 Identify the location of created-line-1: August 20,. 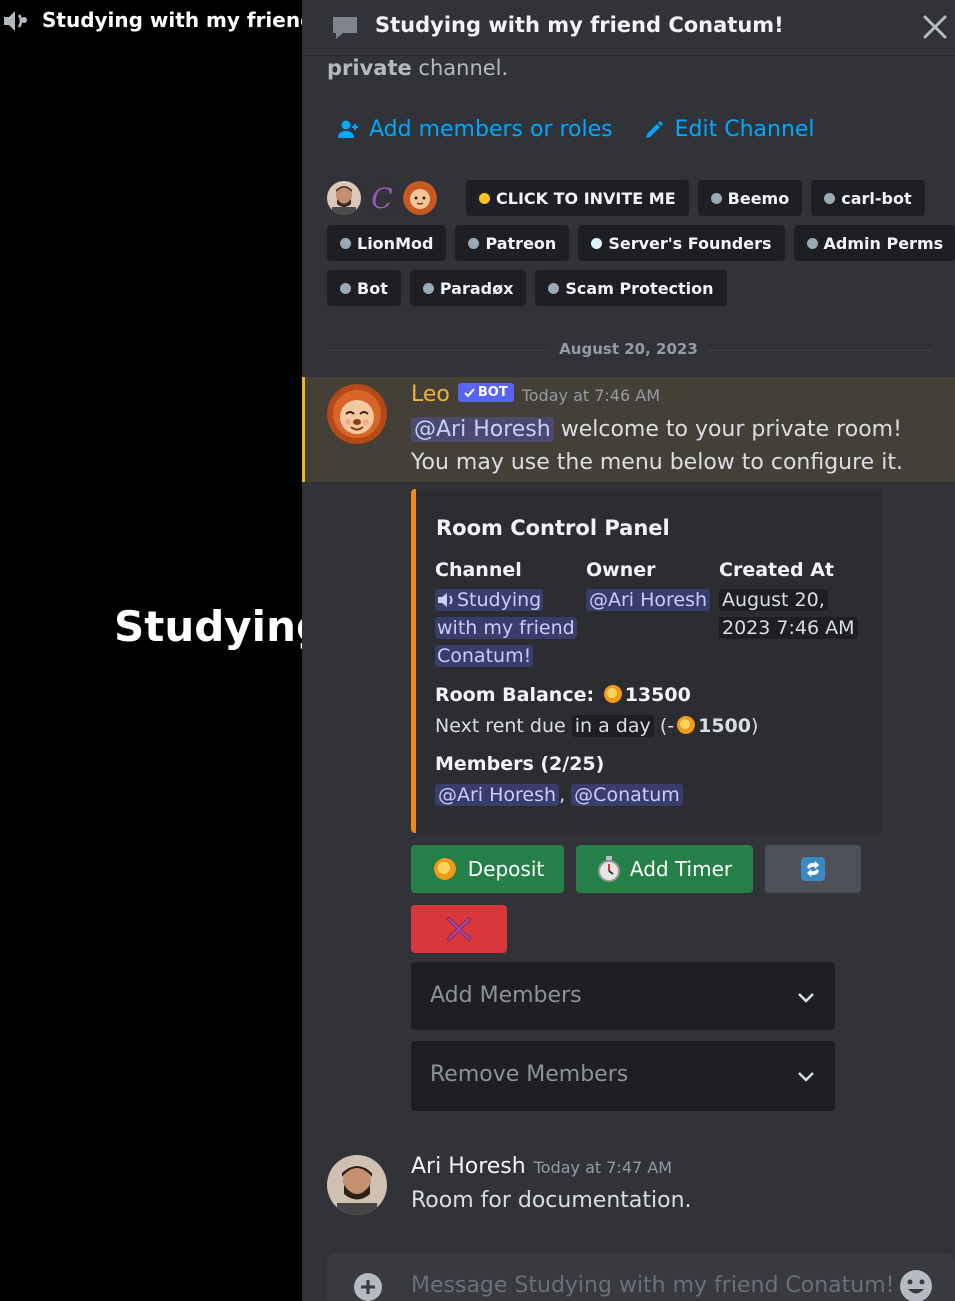
(788, 600).